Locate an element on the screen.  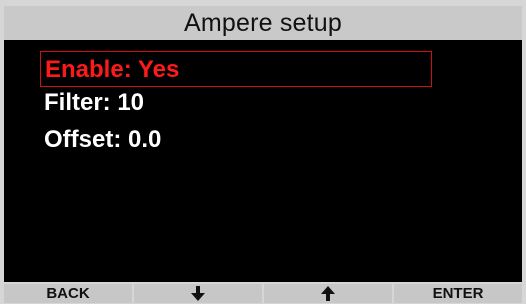
title-bar: Ampere setup is located at coordinates (263, 23).